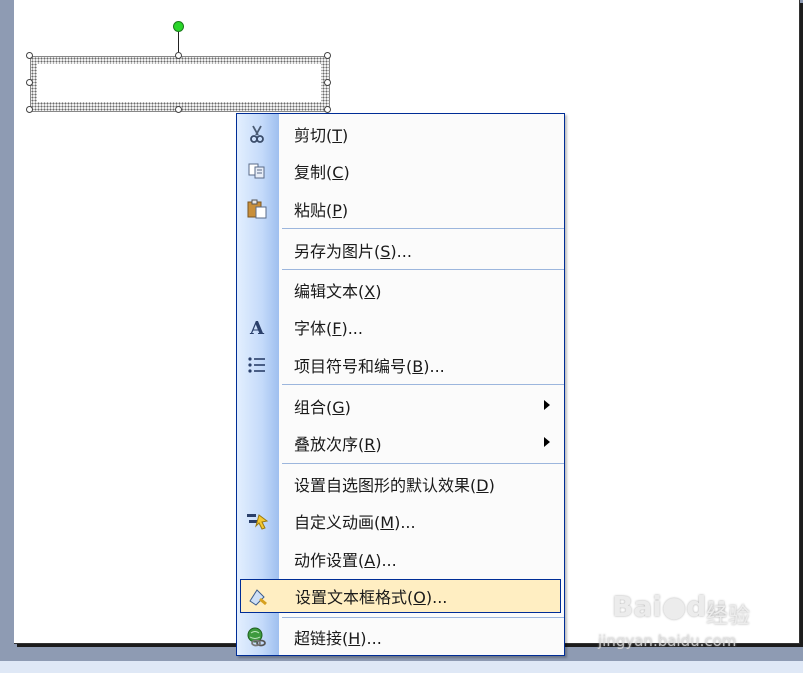 The width and height of the screenshot is (803, 673). What do you see at coordinates (327, 55) in the screenshot?
I see `resize-handle-top-right` at bounding box center [327, 55].